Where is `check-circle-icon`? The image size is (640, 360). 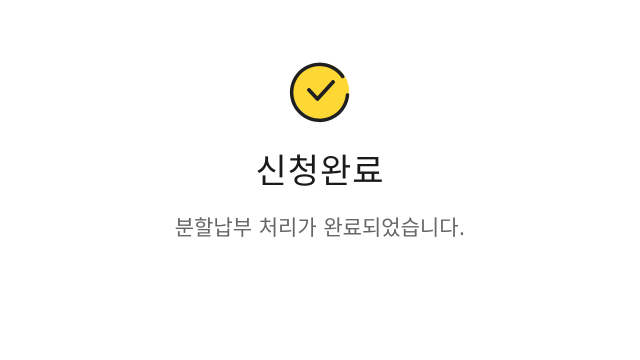 check-circle-icon is located at coordinates (321, 91).